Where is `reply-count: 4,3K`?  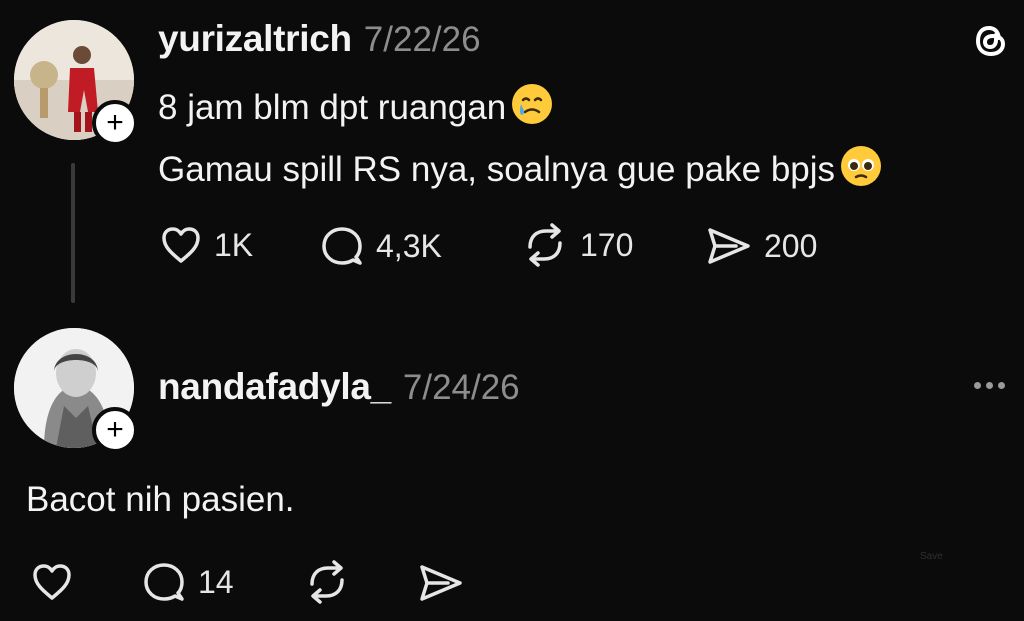 reply-count: 4,3K is located at coordinates (409, 245).